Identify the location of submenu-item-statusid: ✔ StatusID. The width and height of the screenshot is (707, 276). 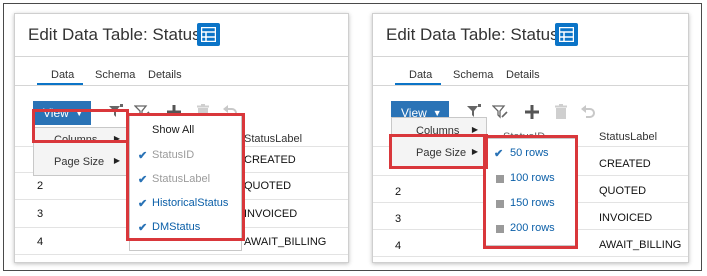
(185, 156).